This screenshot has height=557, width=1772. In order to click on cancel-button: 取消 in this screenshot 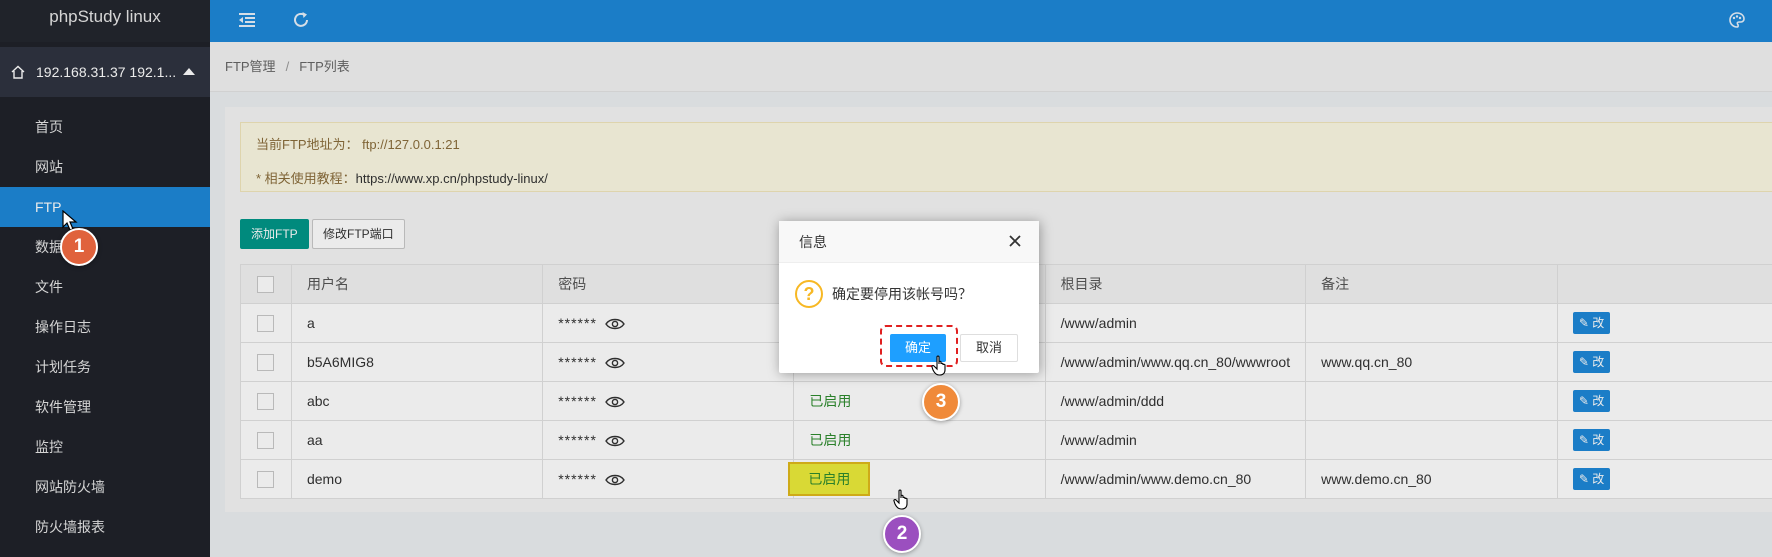, I will do `click(989, 348)`.